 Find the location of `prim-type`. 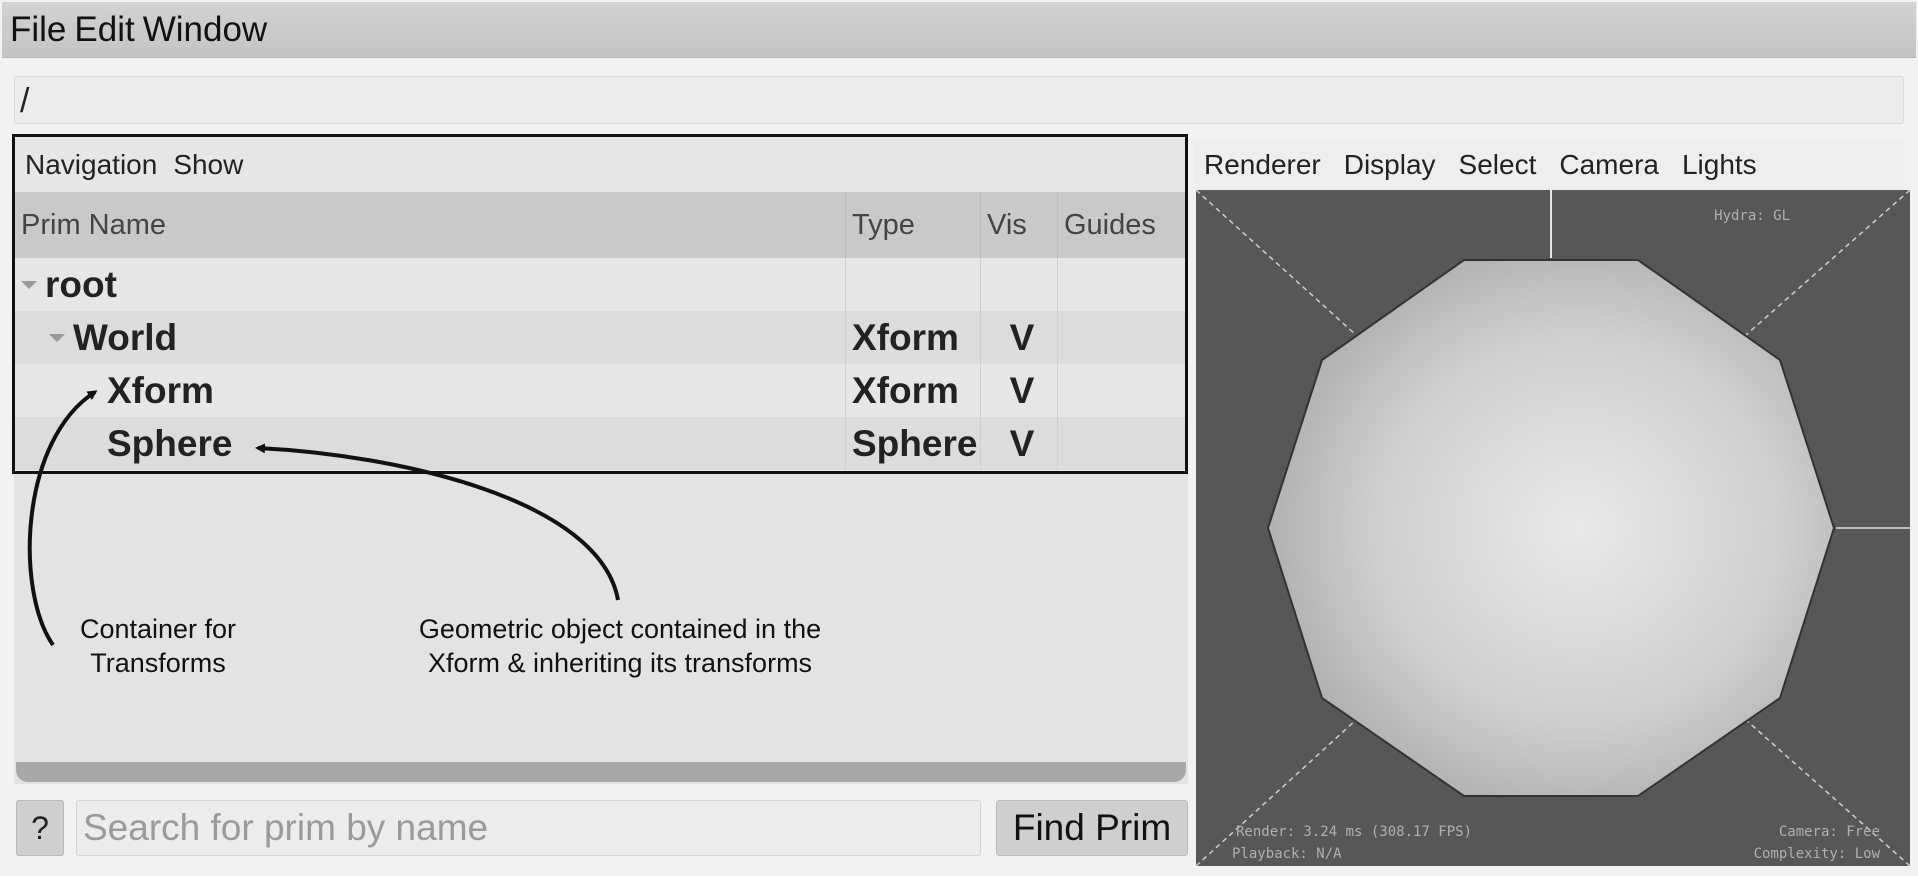

prim-type is located at coordinates (913, 284).